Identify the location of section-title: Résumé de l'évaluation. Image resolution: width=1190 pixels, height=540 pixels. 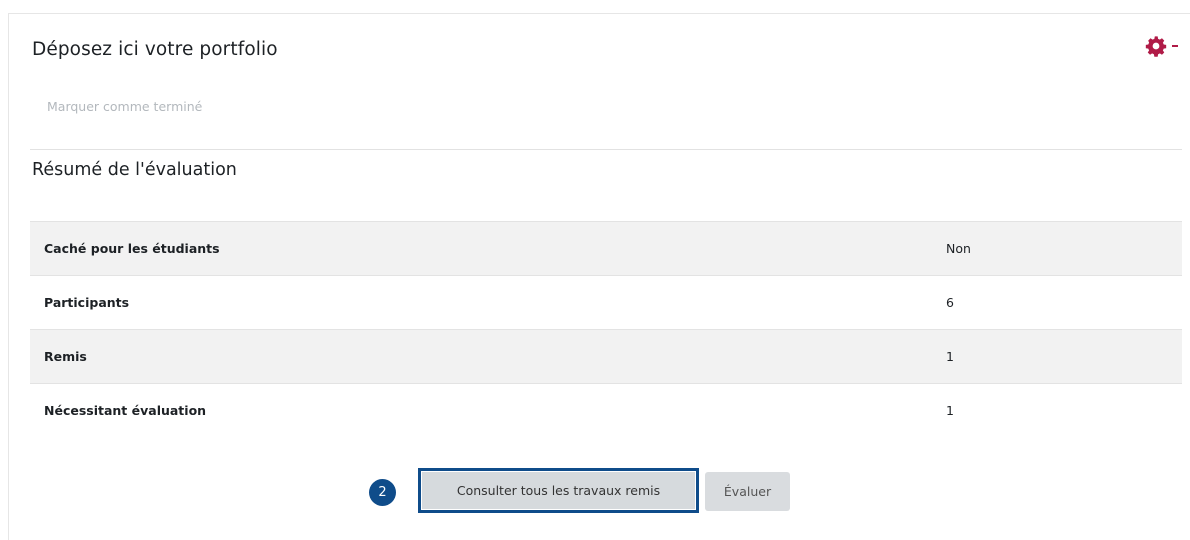
(134, 170).